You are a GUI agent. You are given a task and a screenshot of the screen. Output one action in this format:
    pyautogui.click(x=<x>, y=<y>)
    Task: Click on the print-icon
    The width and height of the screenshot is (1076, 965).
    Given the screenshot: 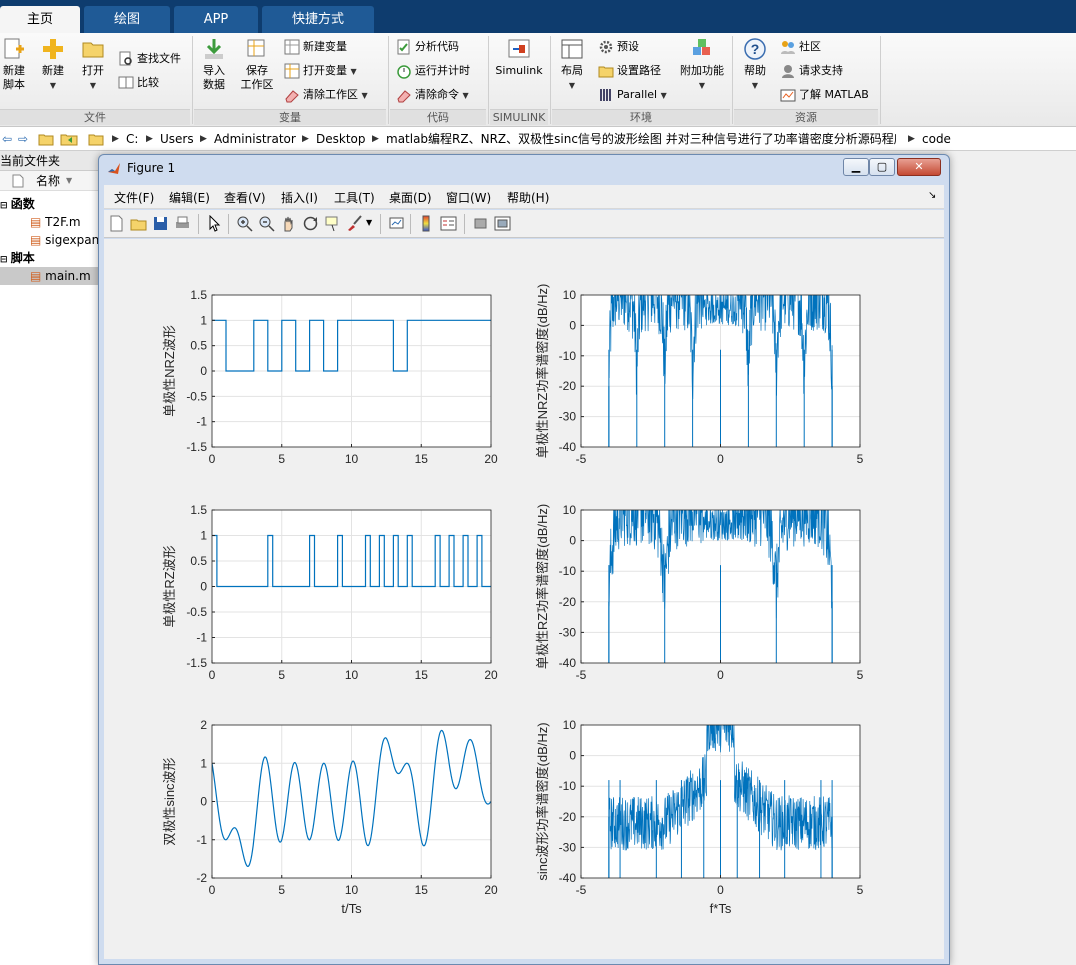 What is the action you would take?
    pyautogui.click(x=182, y=223)
    